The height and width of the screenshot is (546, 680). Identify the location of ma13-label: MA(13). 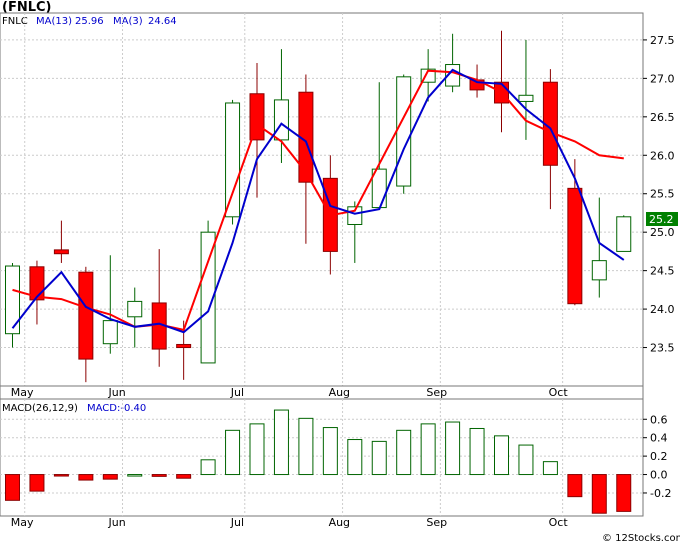
(54, 21).